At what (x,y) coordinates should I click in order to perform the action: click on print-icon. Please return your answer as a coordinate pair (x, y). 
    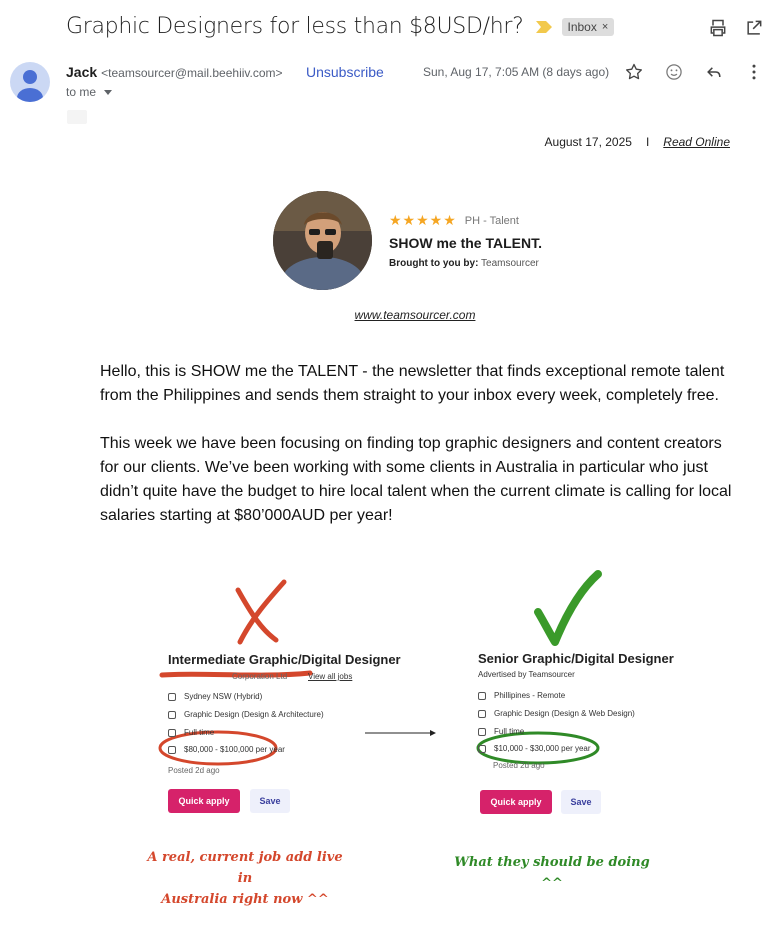
    Looking at the image, I should click on (718, 28).